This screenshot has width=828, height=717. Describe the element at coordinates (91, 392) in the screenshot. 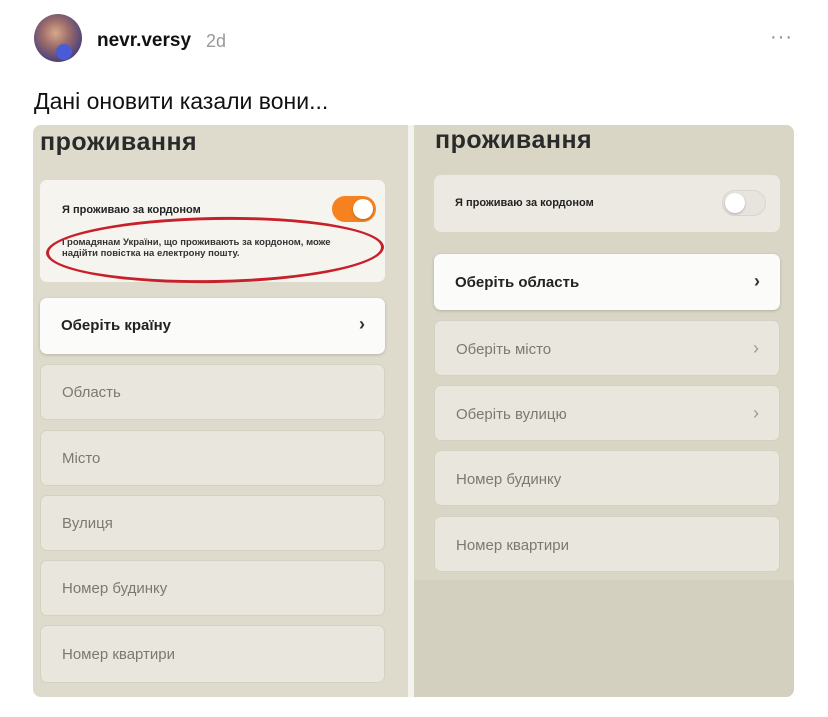

I see `field-label: Область` at that location.